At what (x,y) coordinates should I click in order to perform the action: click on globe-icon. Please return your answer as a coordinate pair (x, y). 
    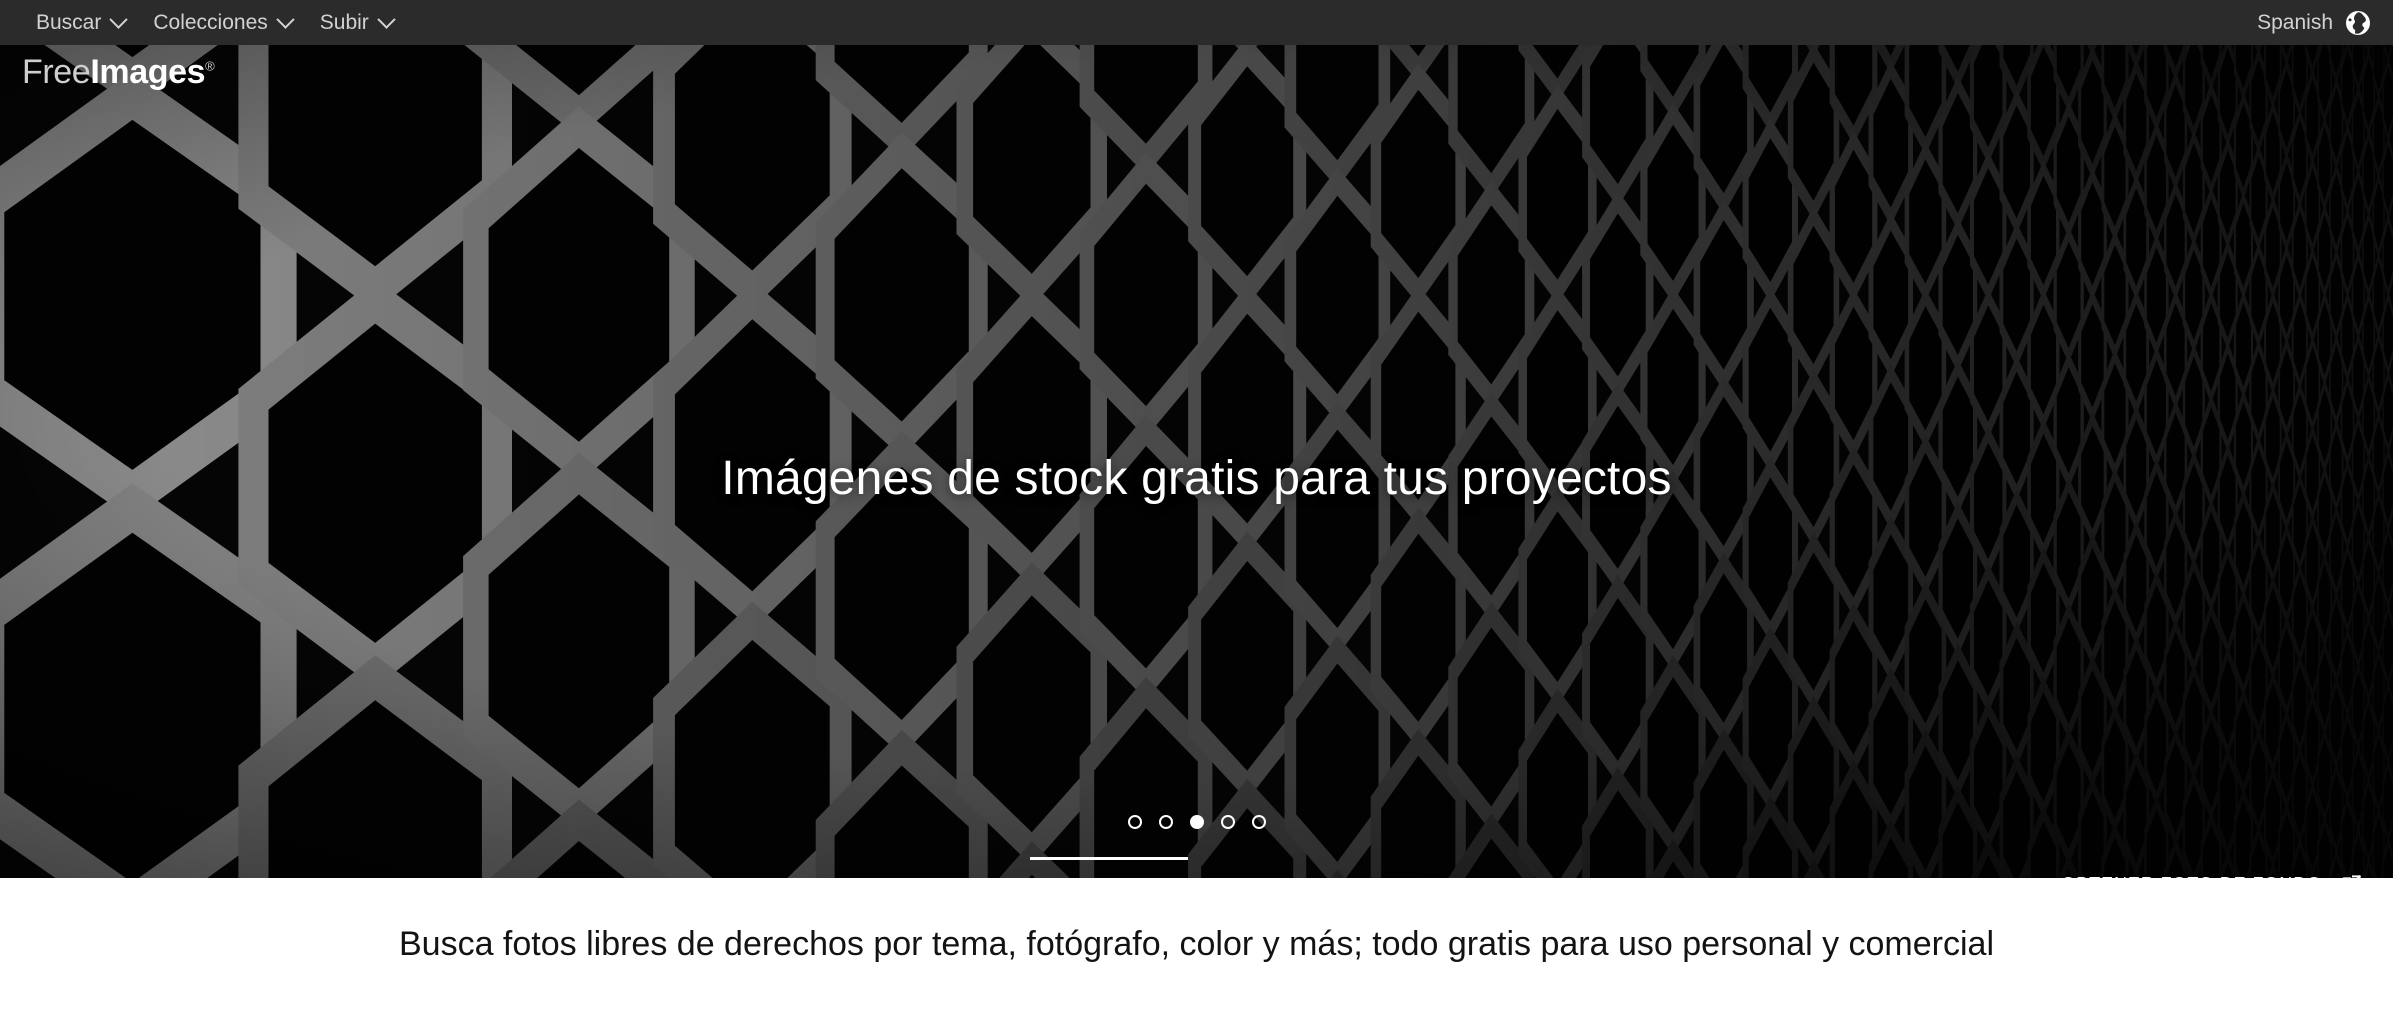
    Looking at the image, I should click on (2358, 22).